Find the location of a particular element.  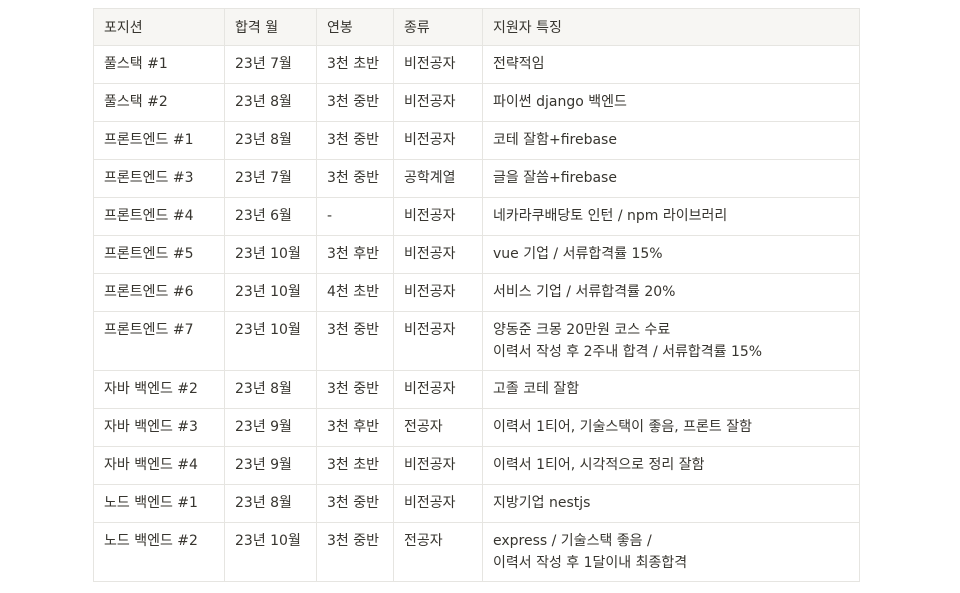

cell-features: 서비스 기업 / 서류합격률 20% is located at coordinates (671, 292).